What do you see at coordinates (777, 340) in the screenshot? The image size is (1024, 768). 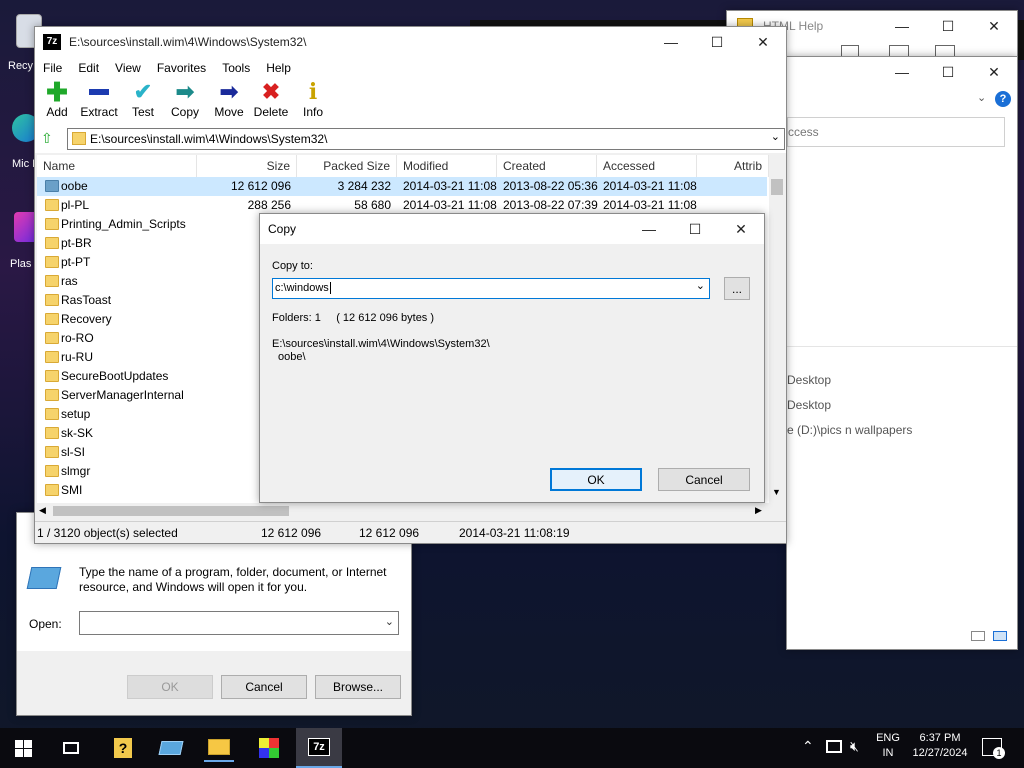 I see `vertical-scrollbar: ▲ ▼` at bounding box center [777, 340].